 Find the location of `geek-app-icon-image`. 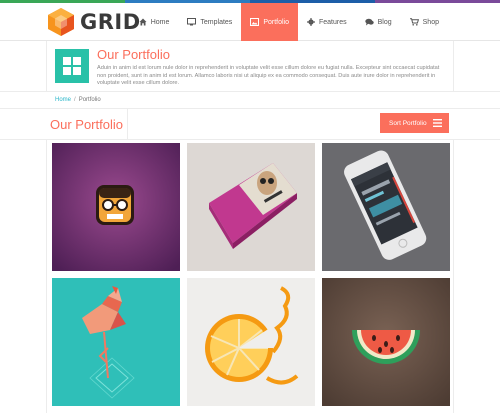

geek-app-icon-image is located at coordinates (116, 207).